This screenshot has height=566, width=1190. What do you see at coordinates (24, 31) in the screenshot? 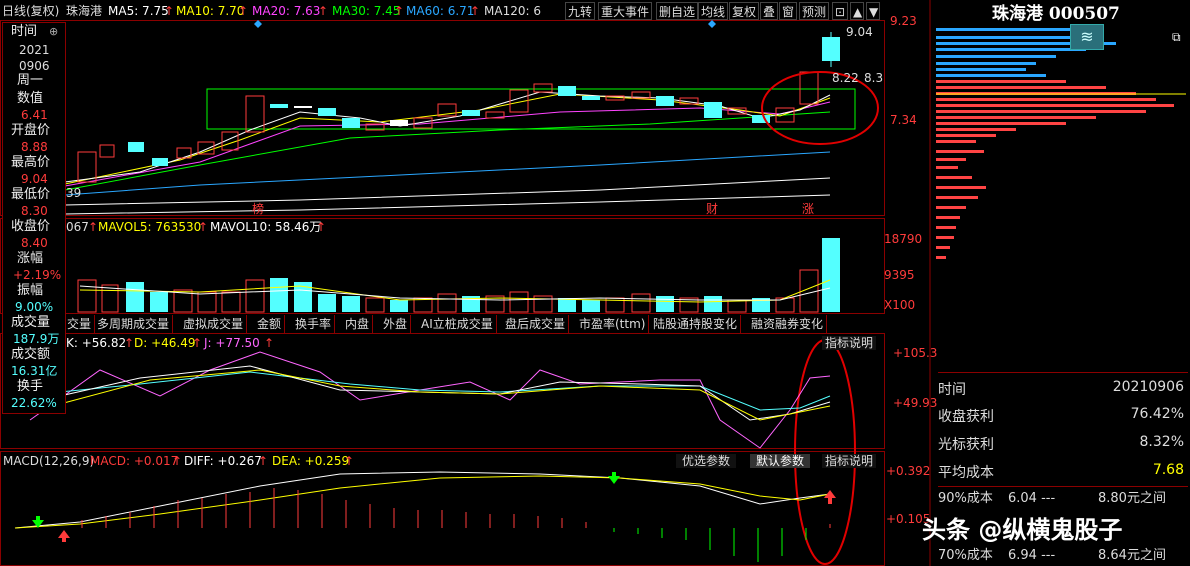
I see `info-time-label: 时间` at bounding box center [24, 31].